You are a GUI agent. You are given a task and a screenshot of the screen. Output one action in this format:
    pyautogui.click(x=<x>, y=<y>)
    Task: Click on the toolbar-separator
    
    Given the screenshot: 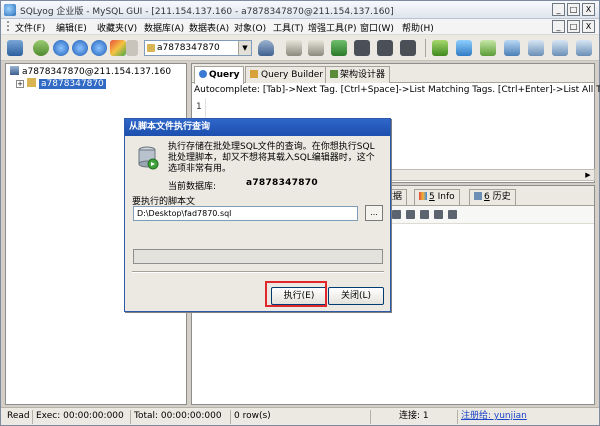 What is the action you would take?
    pyautogui.click(x=425, y=48)
    